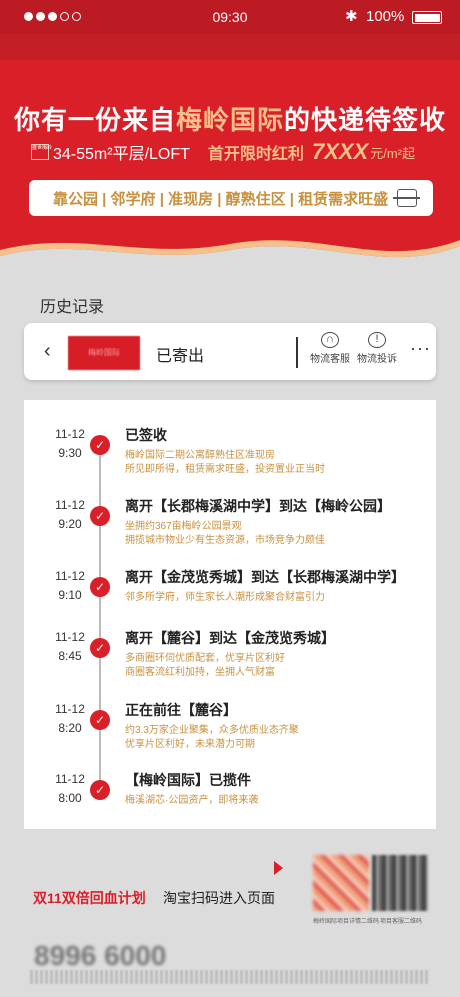 Image resolution: width=460 pixels, height=997 pixels. What do you see at coordinates (190, 744) in the screenshot?
I see `step-desc: 优享片区利好，未来潜力可期` at bounding box center [190, 744].